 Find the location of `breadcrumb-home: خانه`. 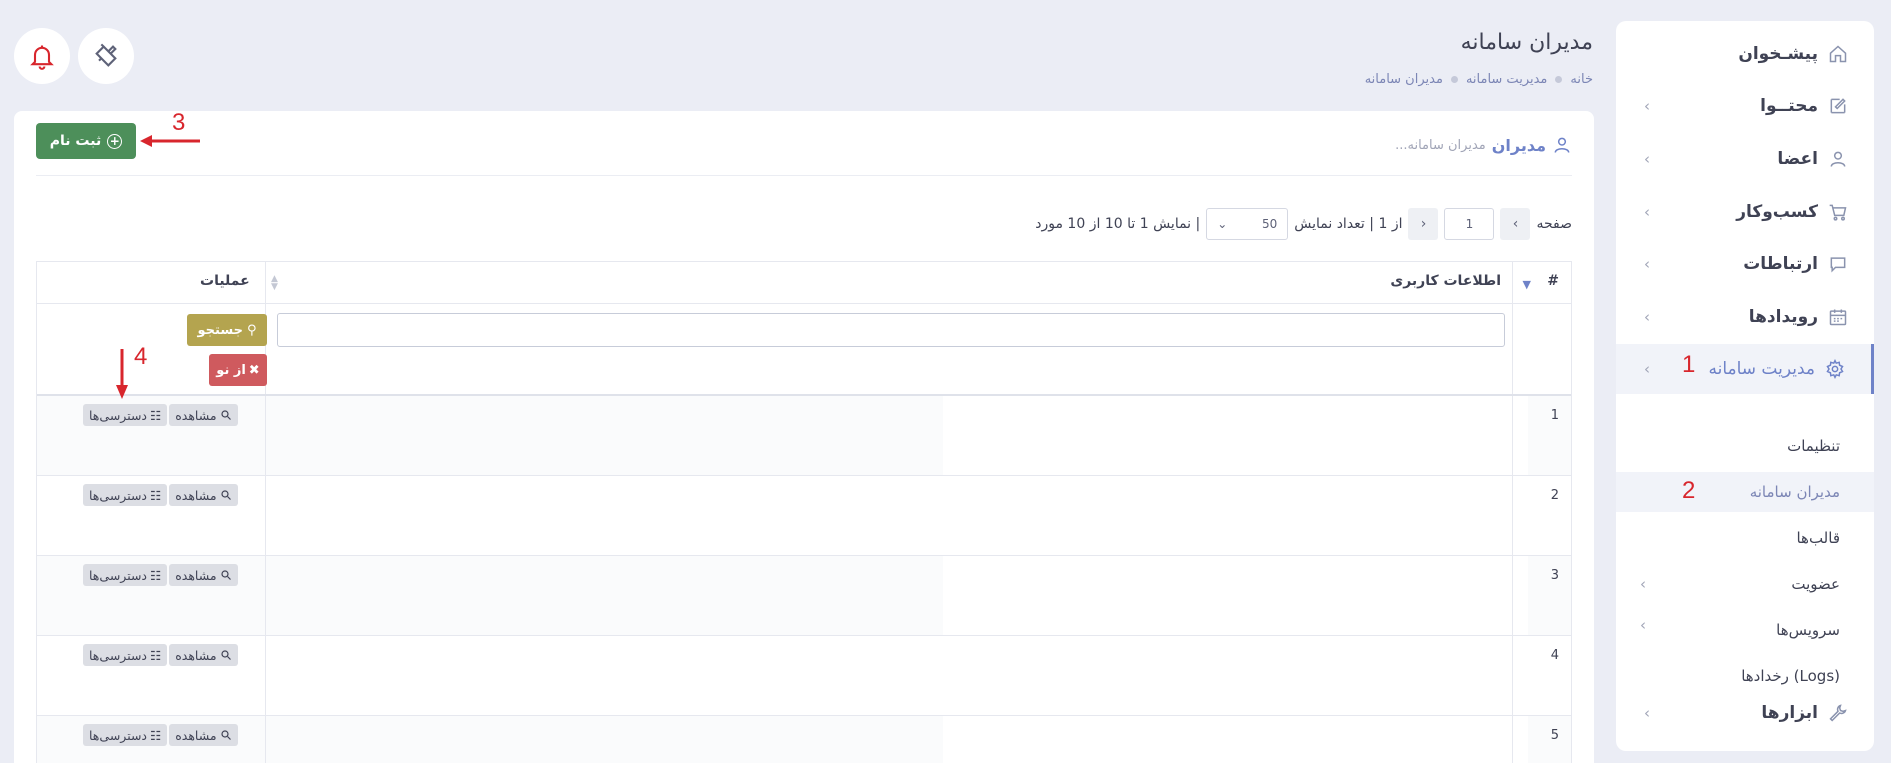

breadcrumb-home: خانه is located at coordinates (1581, 79).